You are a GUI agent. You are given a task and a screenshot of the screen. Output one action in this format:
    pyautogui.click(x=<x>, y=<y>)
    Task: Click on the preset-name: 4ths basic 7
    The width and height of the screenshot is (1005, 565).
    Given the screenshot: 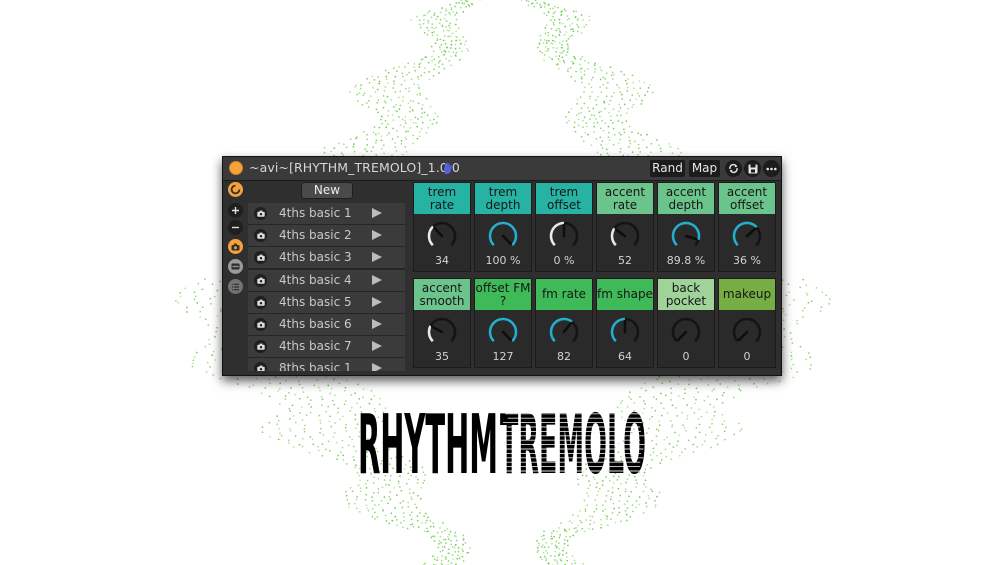 What is the action you would take?
    pyautogui.click(x=315, y=346)
    